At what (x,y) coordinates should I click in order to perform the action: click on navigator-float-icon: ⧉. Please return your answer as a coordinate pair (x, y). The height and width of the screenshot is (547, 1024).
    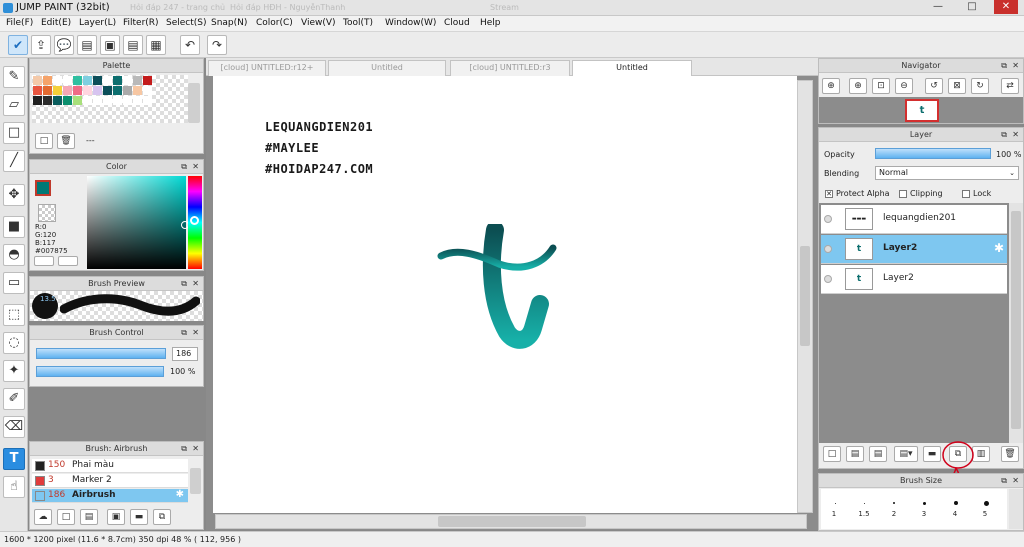
    Looking at the image, I should click on (1004, 66).